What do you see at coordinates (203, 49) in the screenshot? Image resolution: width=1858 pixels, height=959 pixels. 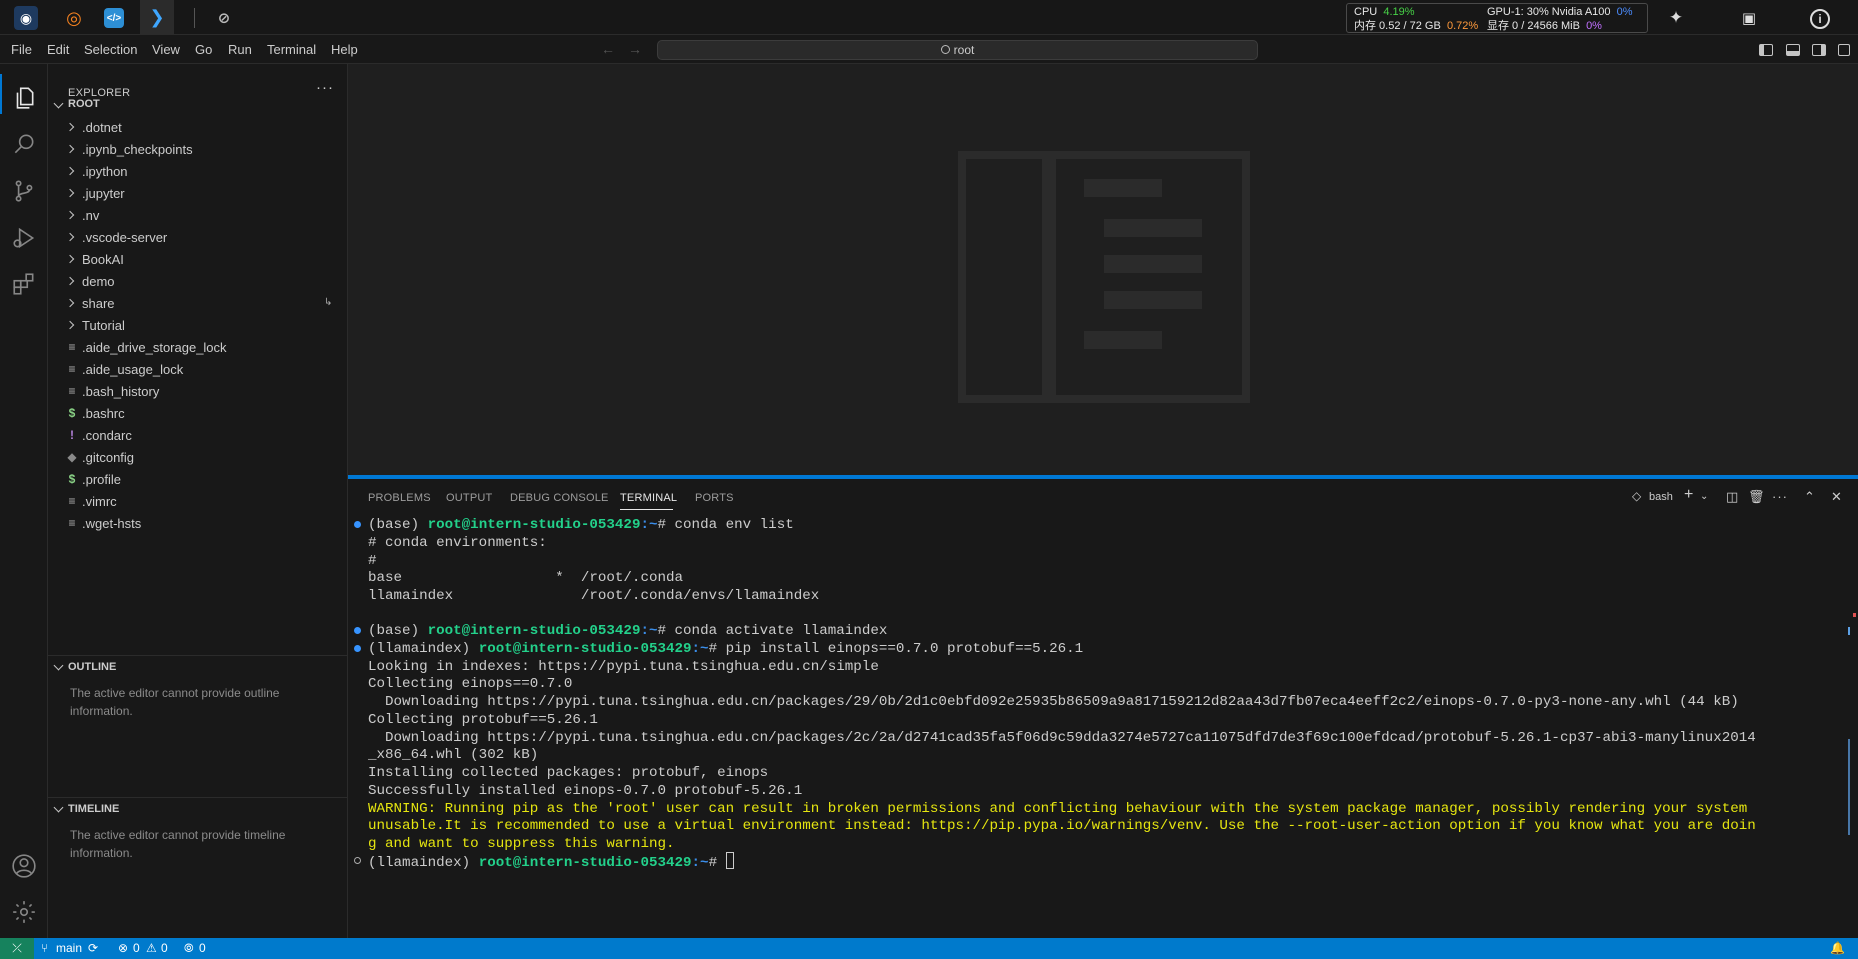 I see `menu-go: Go` at bounding box center [203, 49].